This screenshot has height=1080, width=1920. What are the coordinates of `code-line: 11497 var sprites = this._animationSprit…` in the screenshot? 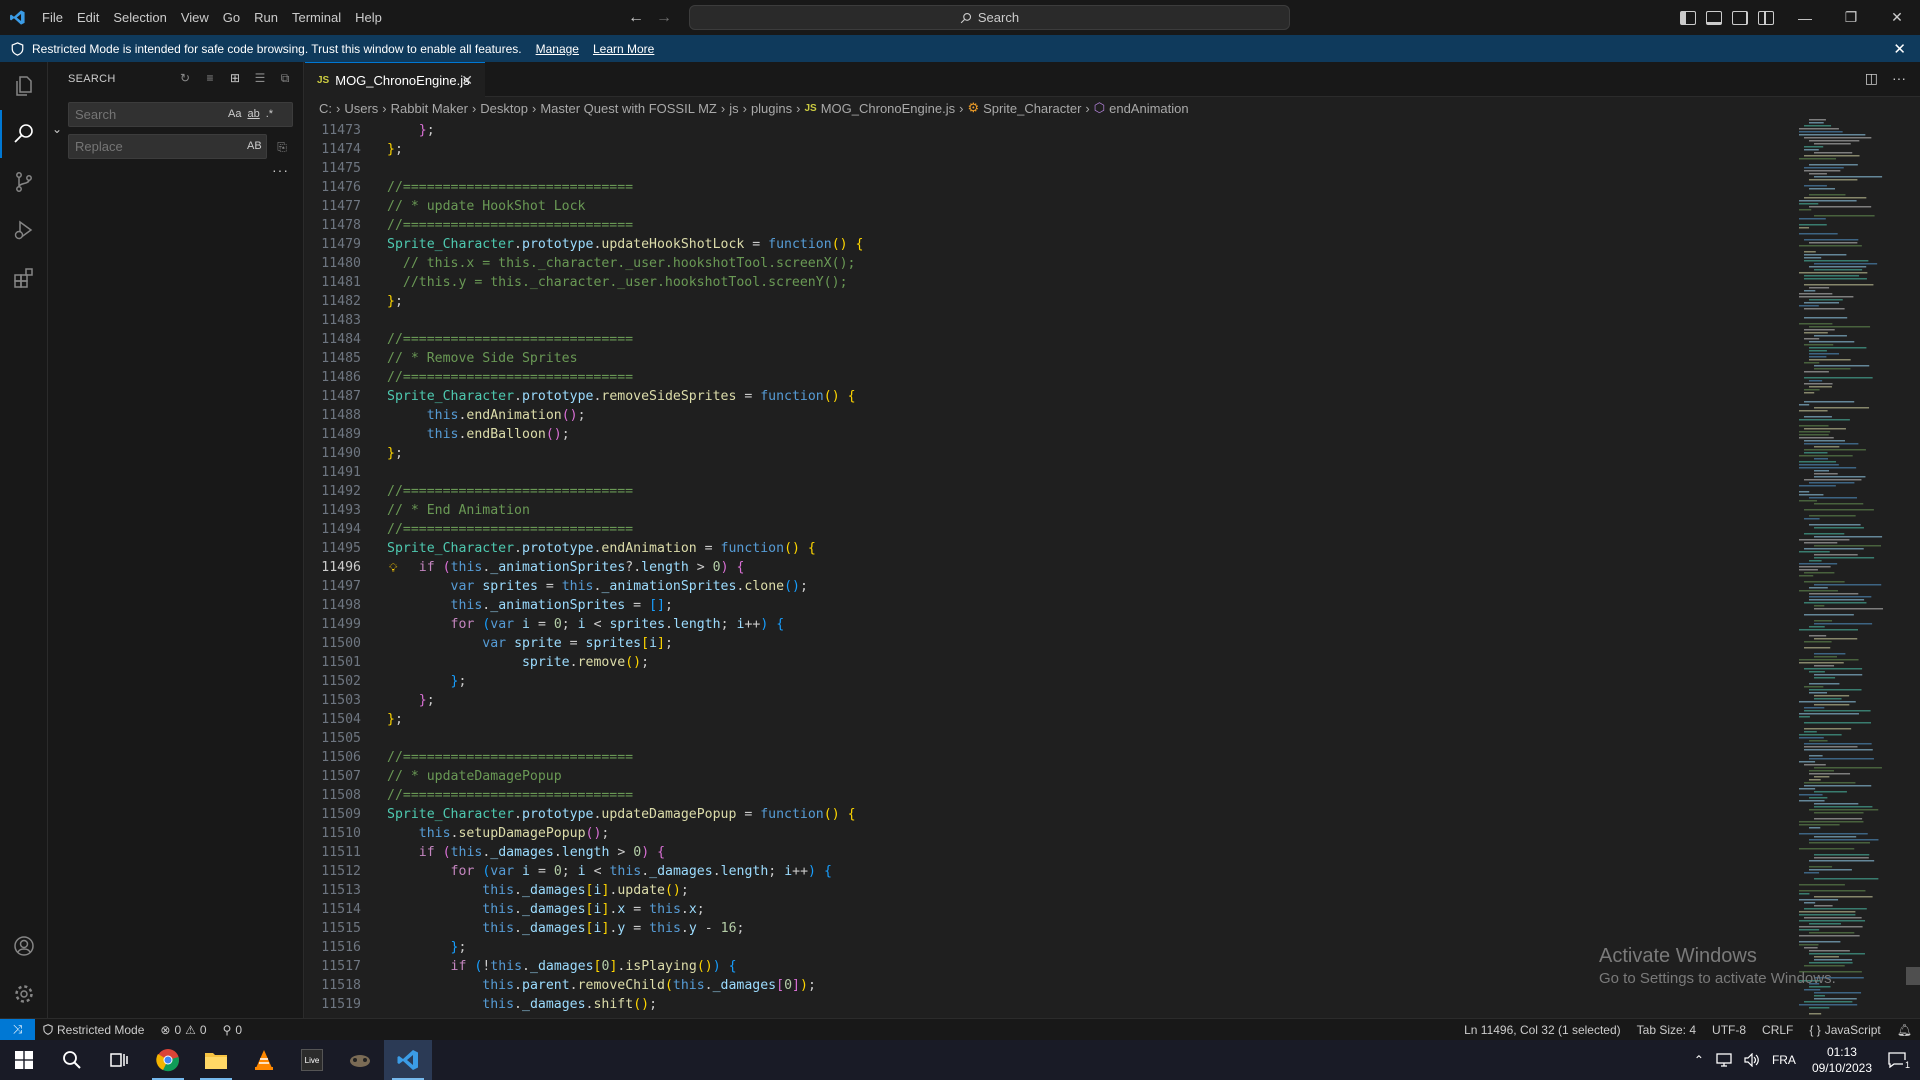 It's located at (556, 586).